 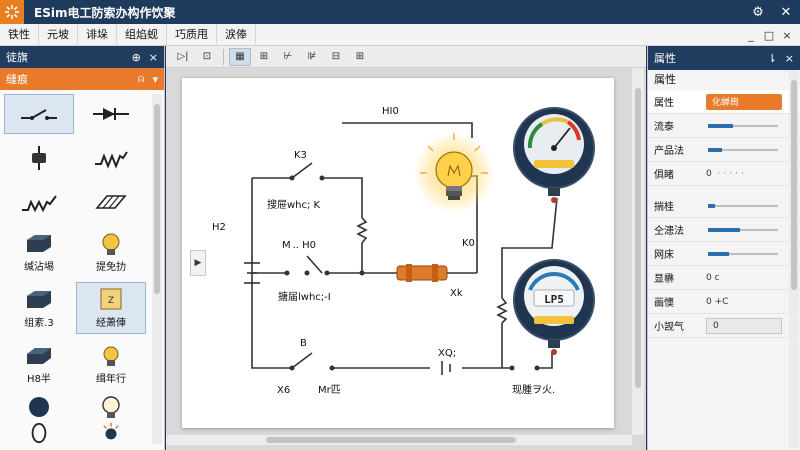 I want to click on menu-item-4: 组焰蚬, so click(x=142, y=34).